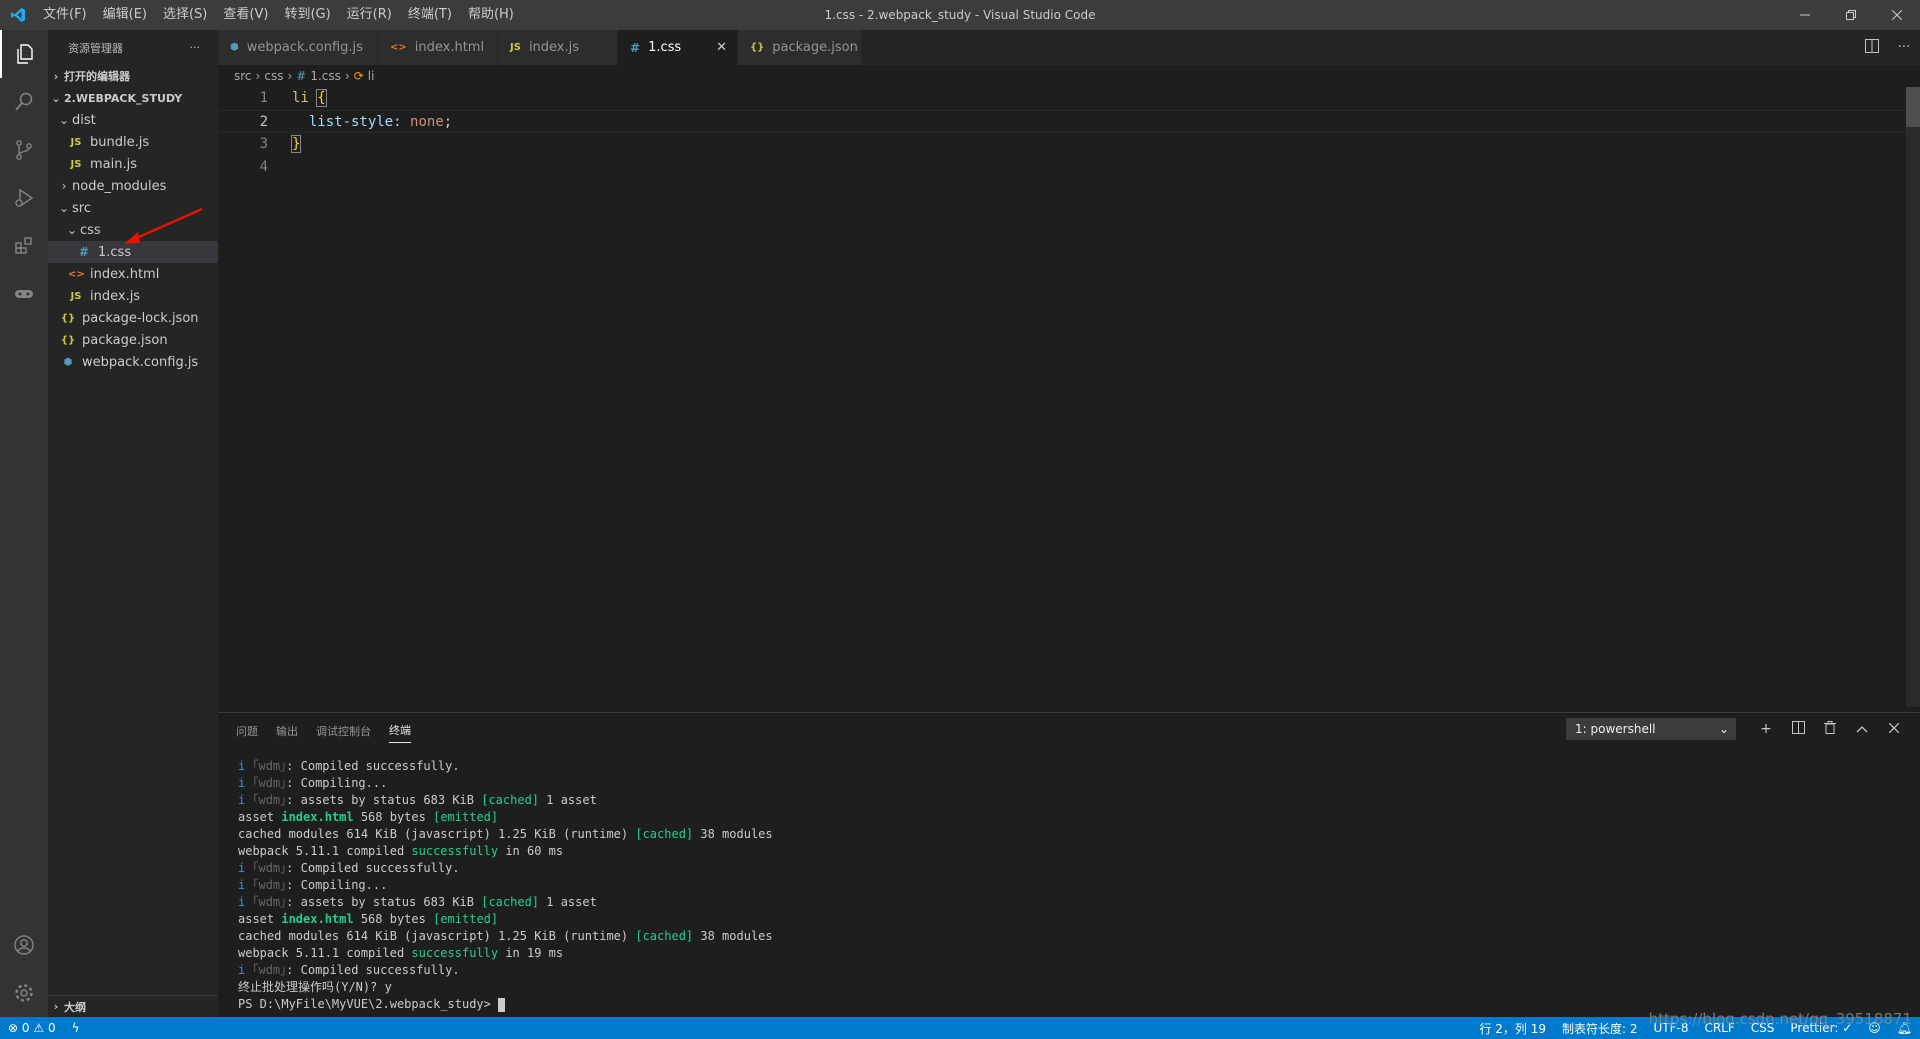  What do you see at coordinates (133, 120) in the screenshot?
I see `tree-item-dist: ⌄ dist` at bounding box center [133, 120].